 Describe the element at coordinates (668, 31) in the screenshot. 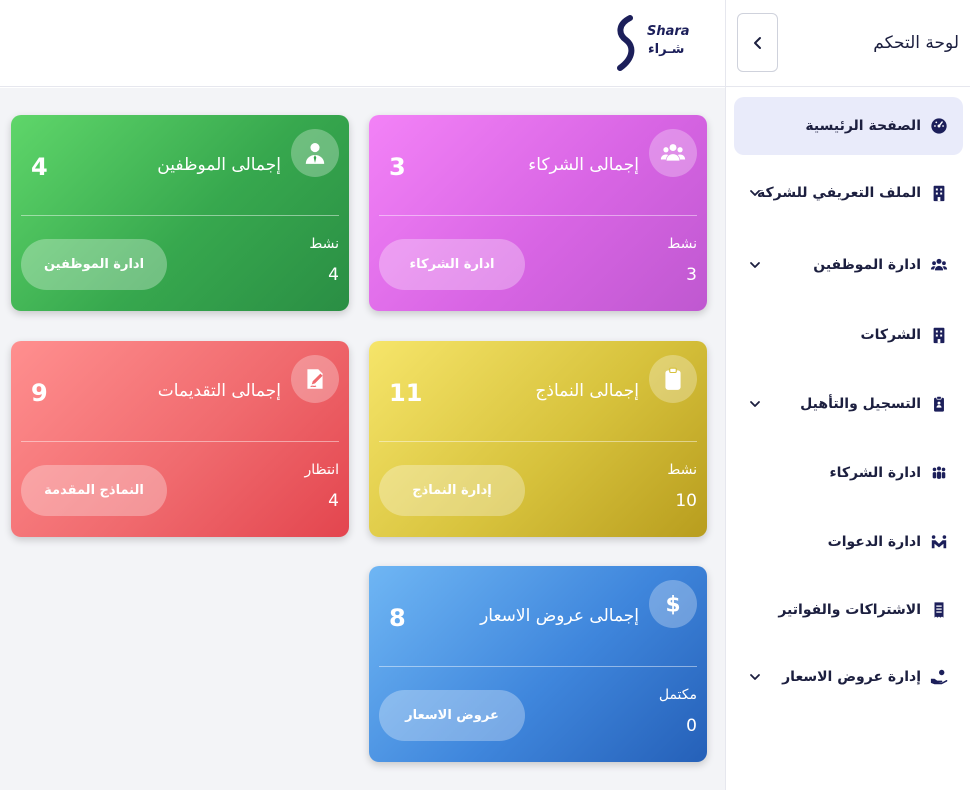

I see `brand-name-en: Shara` at that location.